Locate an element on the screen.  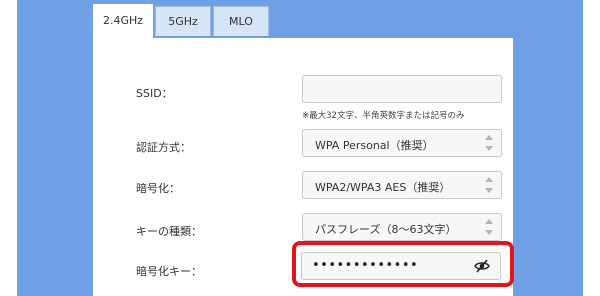
band-tabs: 2.4GHz 5GHz MLO is located at coordinates (283, 19).